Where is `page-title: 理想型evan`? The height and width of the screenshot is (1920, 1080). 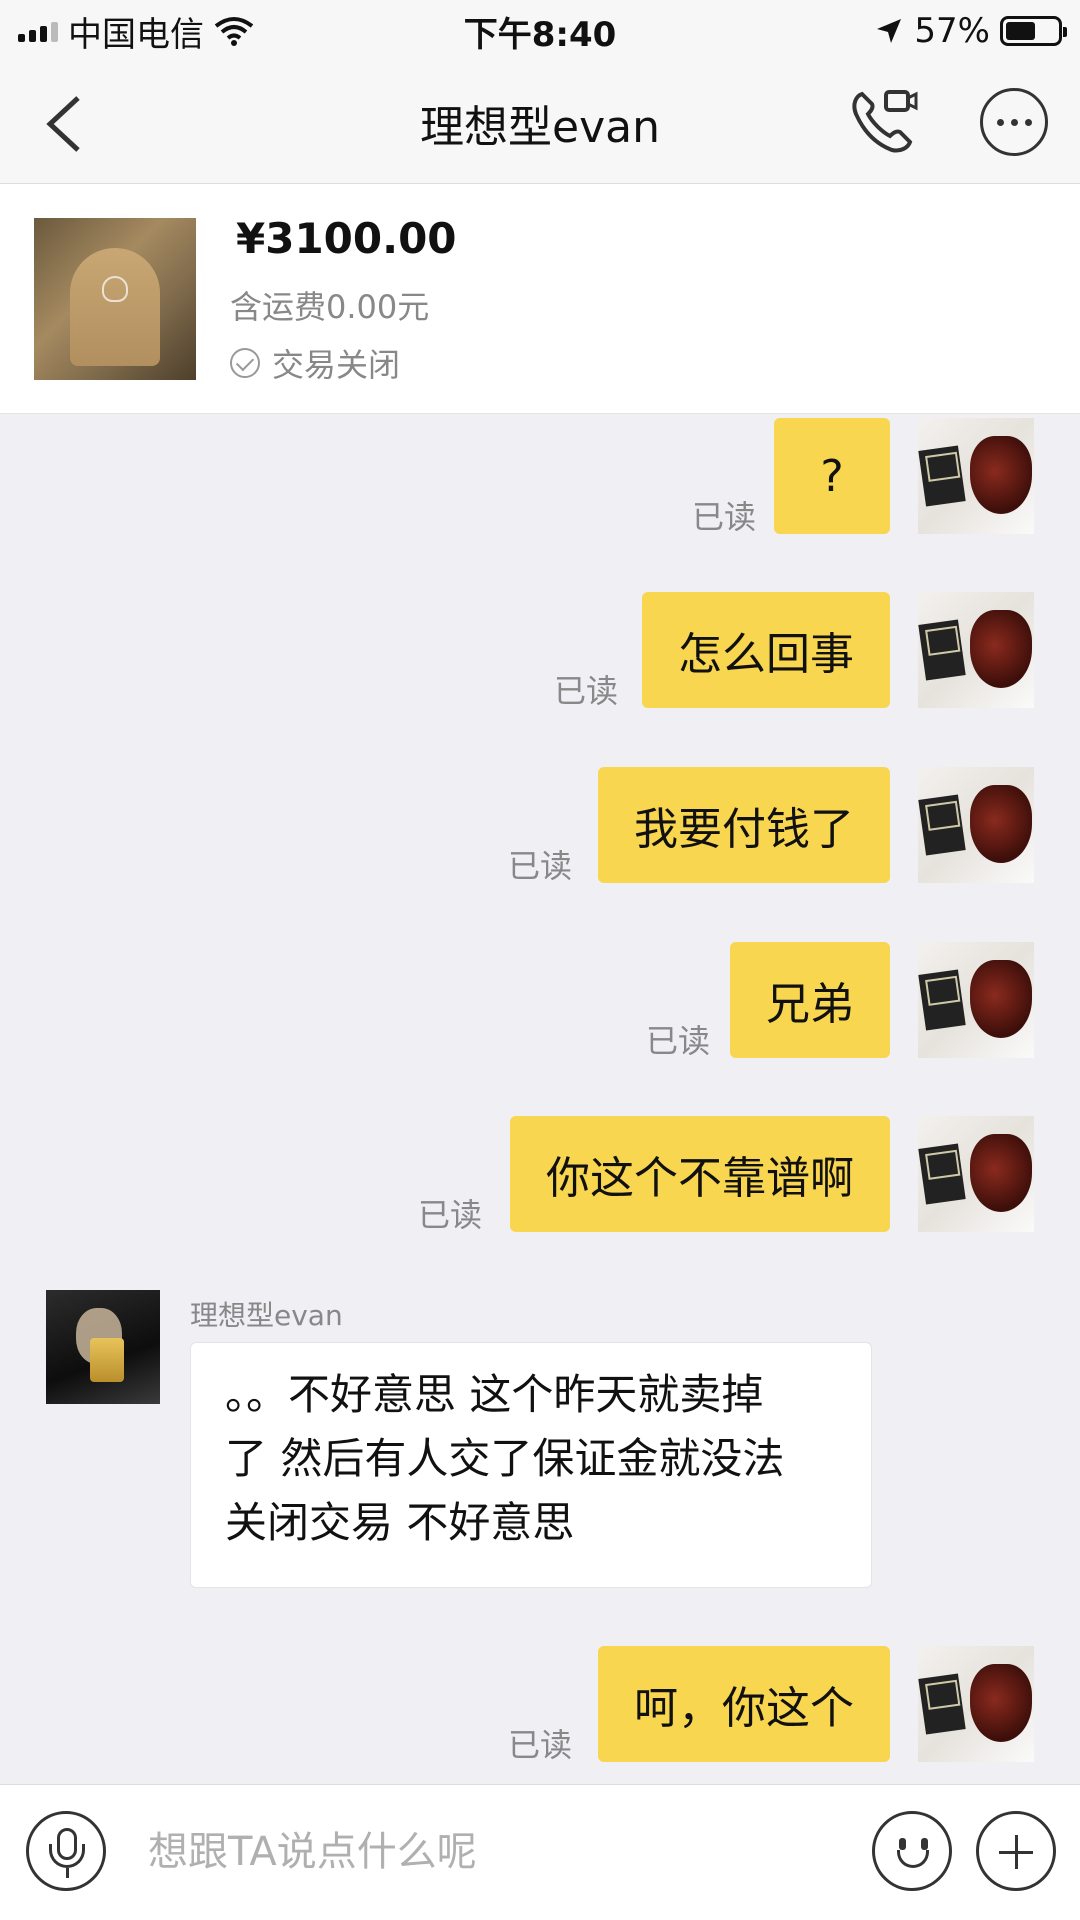
page-title: 理想型evan is located at coordinates (540, 127).